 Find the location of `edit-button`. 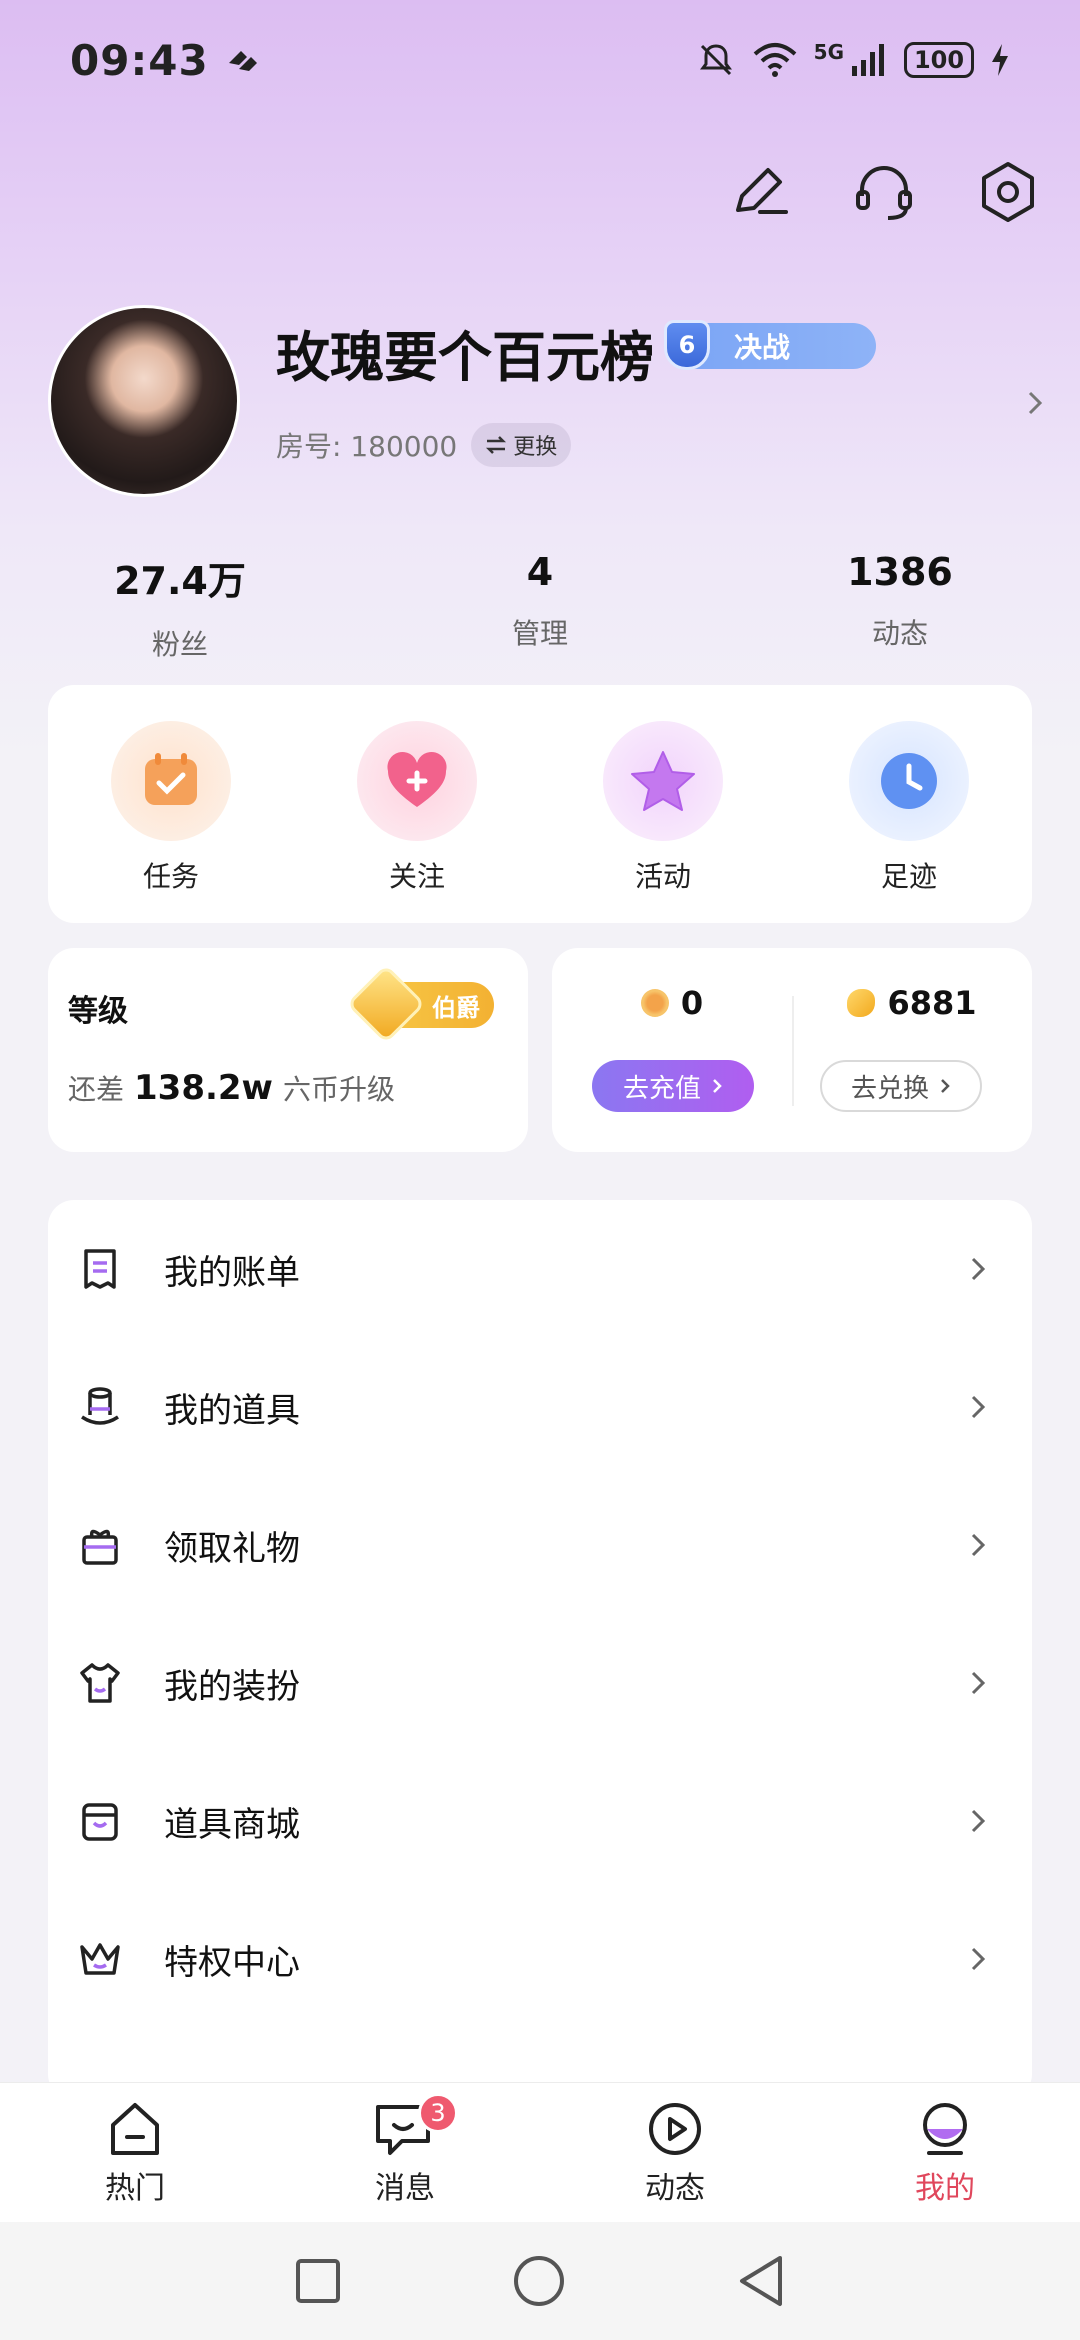

edit-button is located at coordinates (760, 192).